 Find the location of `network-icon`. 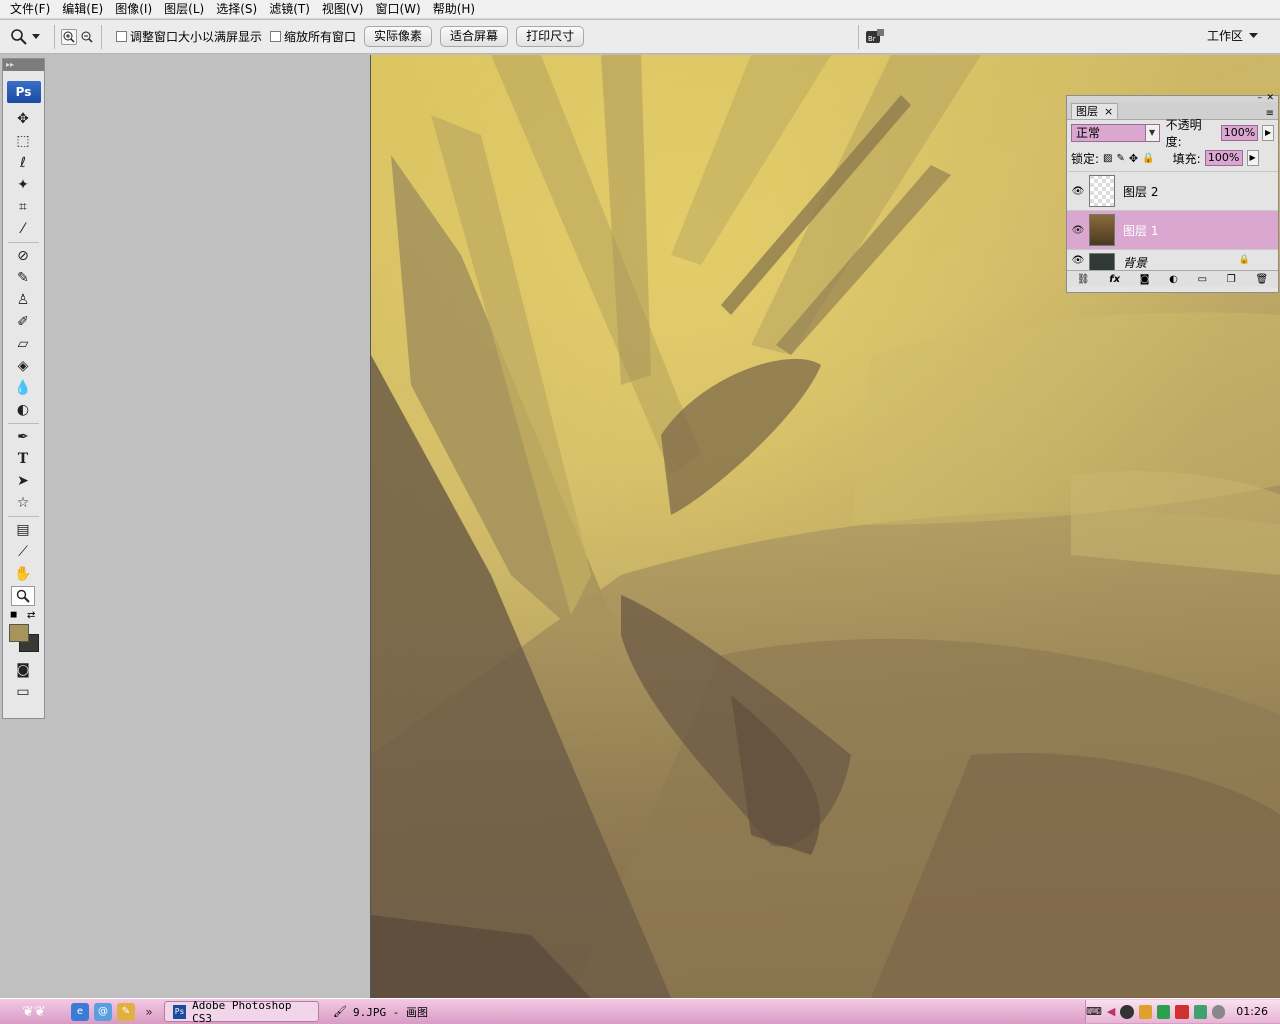

network-icon is located at coordinates (1145, 1011).